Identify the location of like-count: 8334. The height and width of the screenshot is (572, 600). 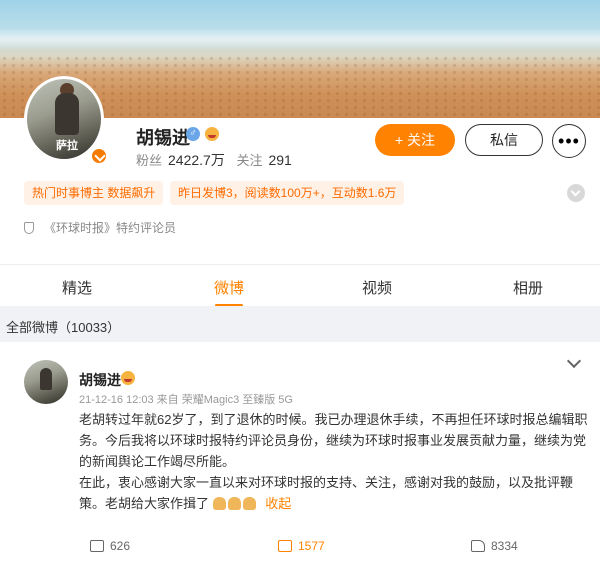
(504, 546).